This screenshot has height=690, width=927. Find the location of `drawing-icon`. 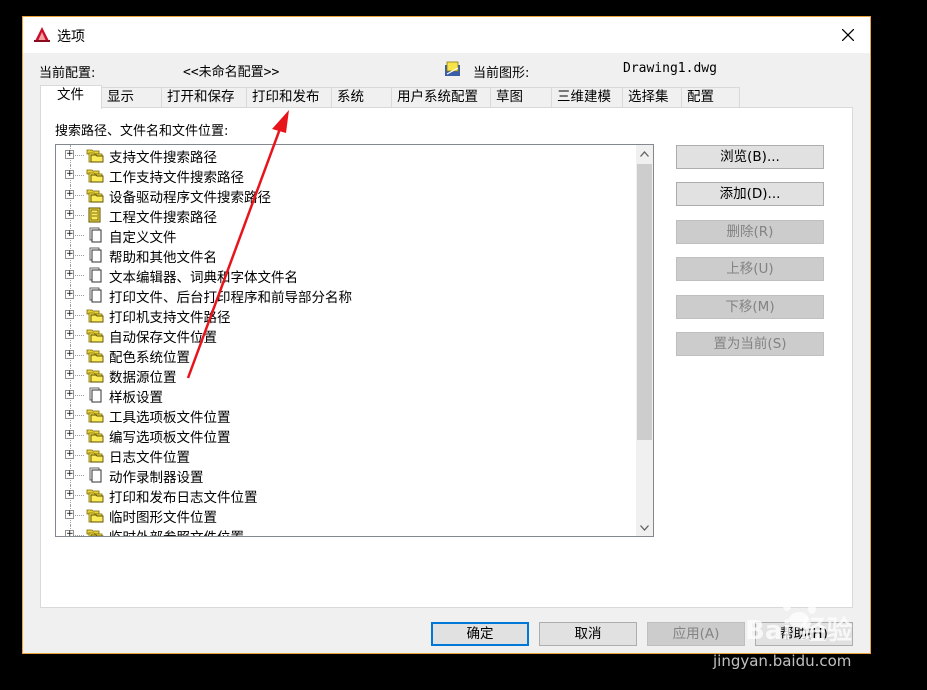

drawing-icon is located at coordinates (452, 68).